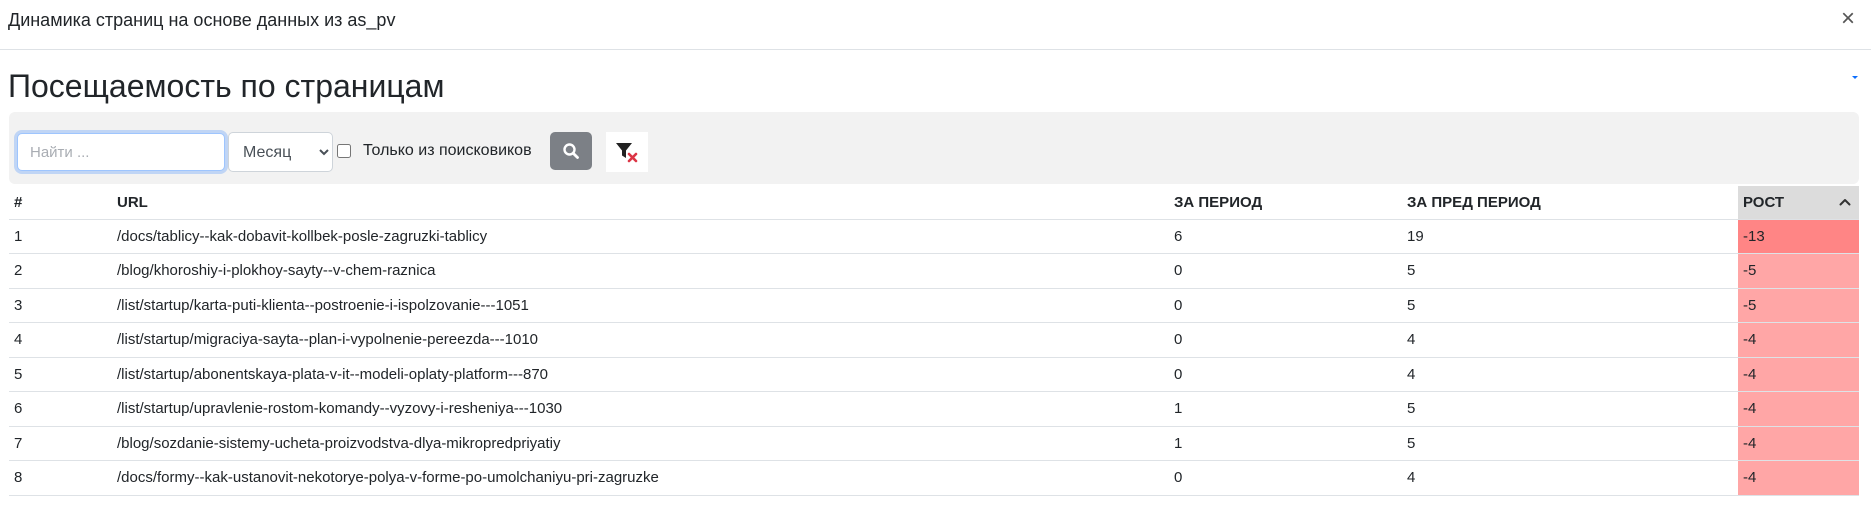  I want to click on table-header-row: # URL За период За пред период Рост, so click(934, 203).